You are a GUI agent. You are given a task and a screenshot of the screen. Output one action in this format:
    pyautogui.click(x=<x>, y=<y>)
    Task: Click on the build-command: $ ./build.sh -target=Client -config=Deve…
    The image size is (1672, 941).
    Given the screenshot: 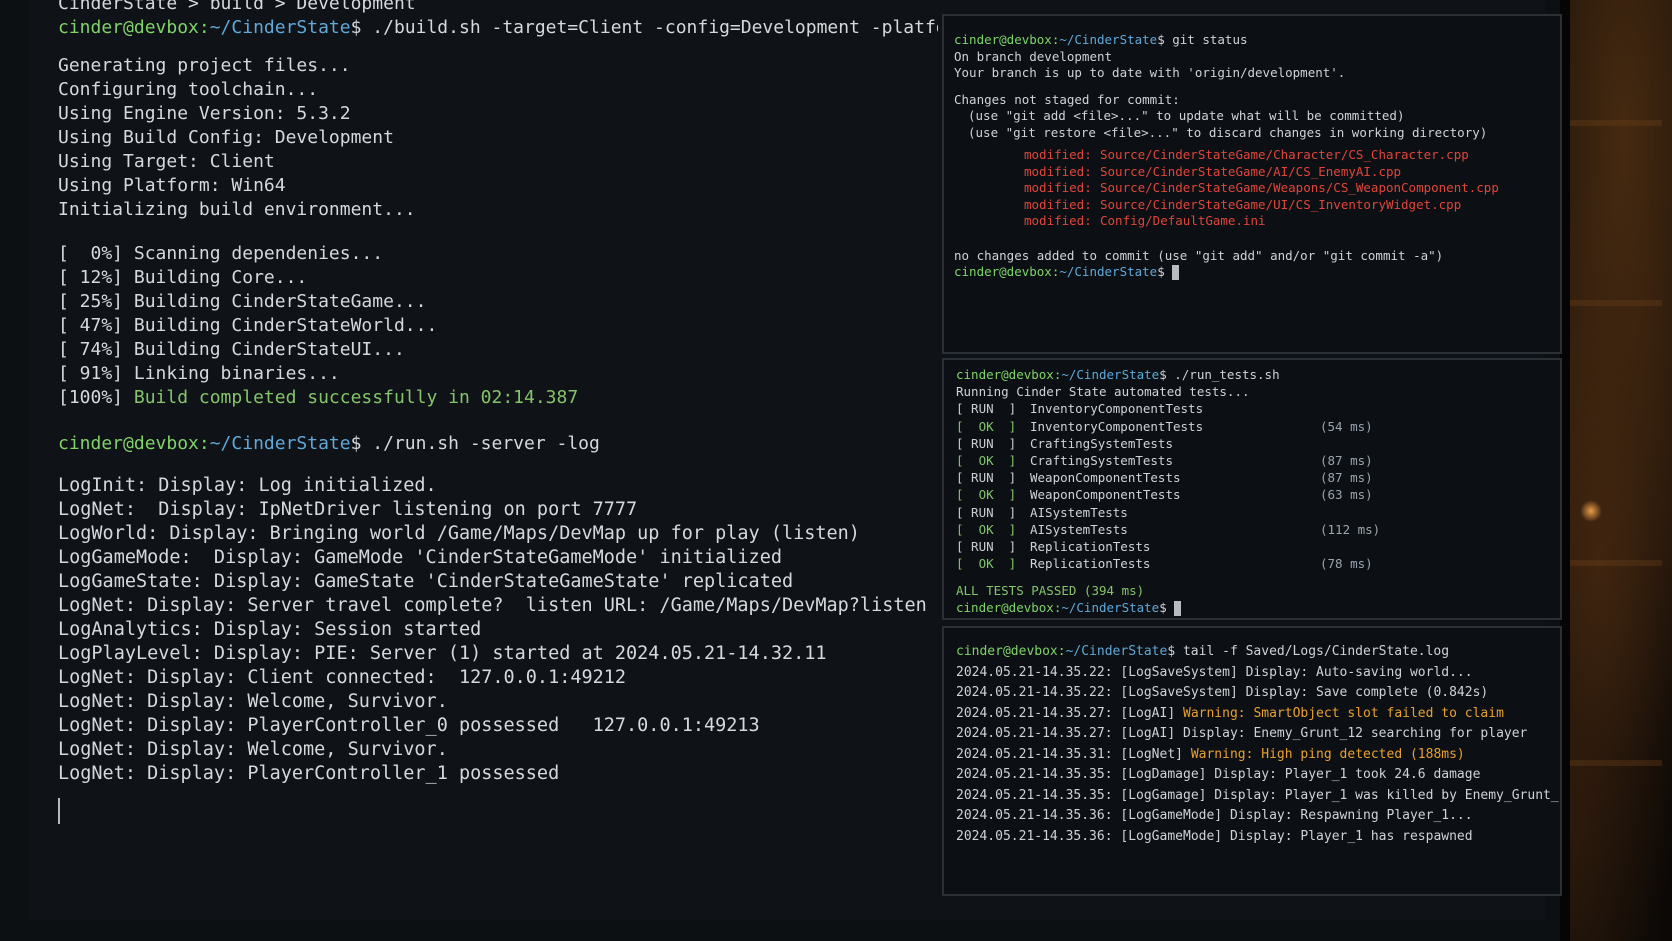 What is the action you would take?
    pyautogui.click(x=644, y=27)
    